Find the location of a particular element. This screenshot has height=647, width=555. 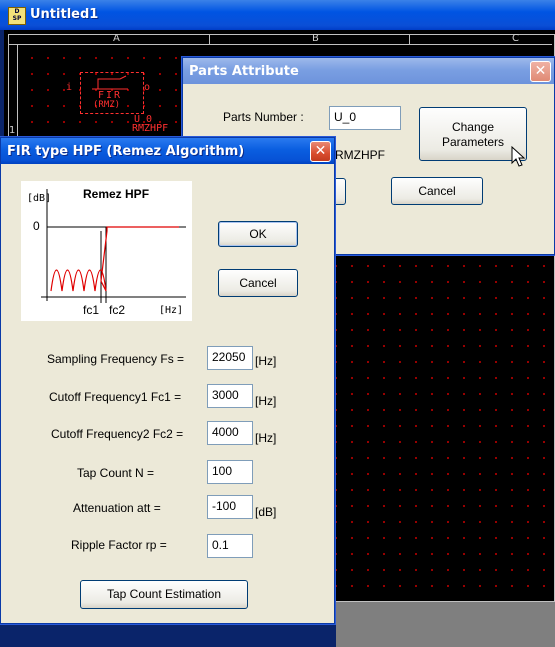

app-icon-text-bottom: SP is located at coordinates (17, 18).